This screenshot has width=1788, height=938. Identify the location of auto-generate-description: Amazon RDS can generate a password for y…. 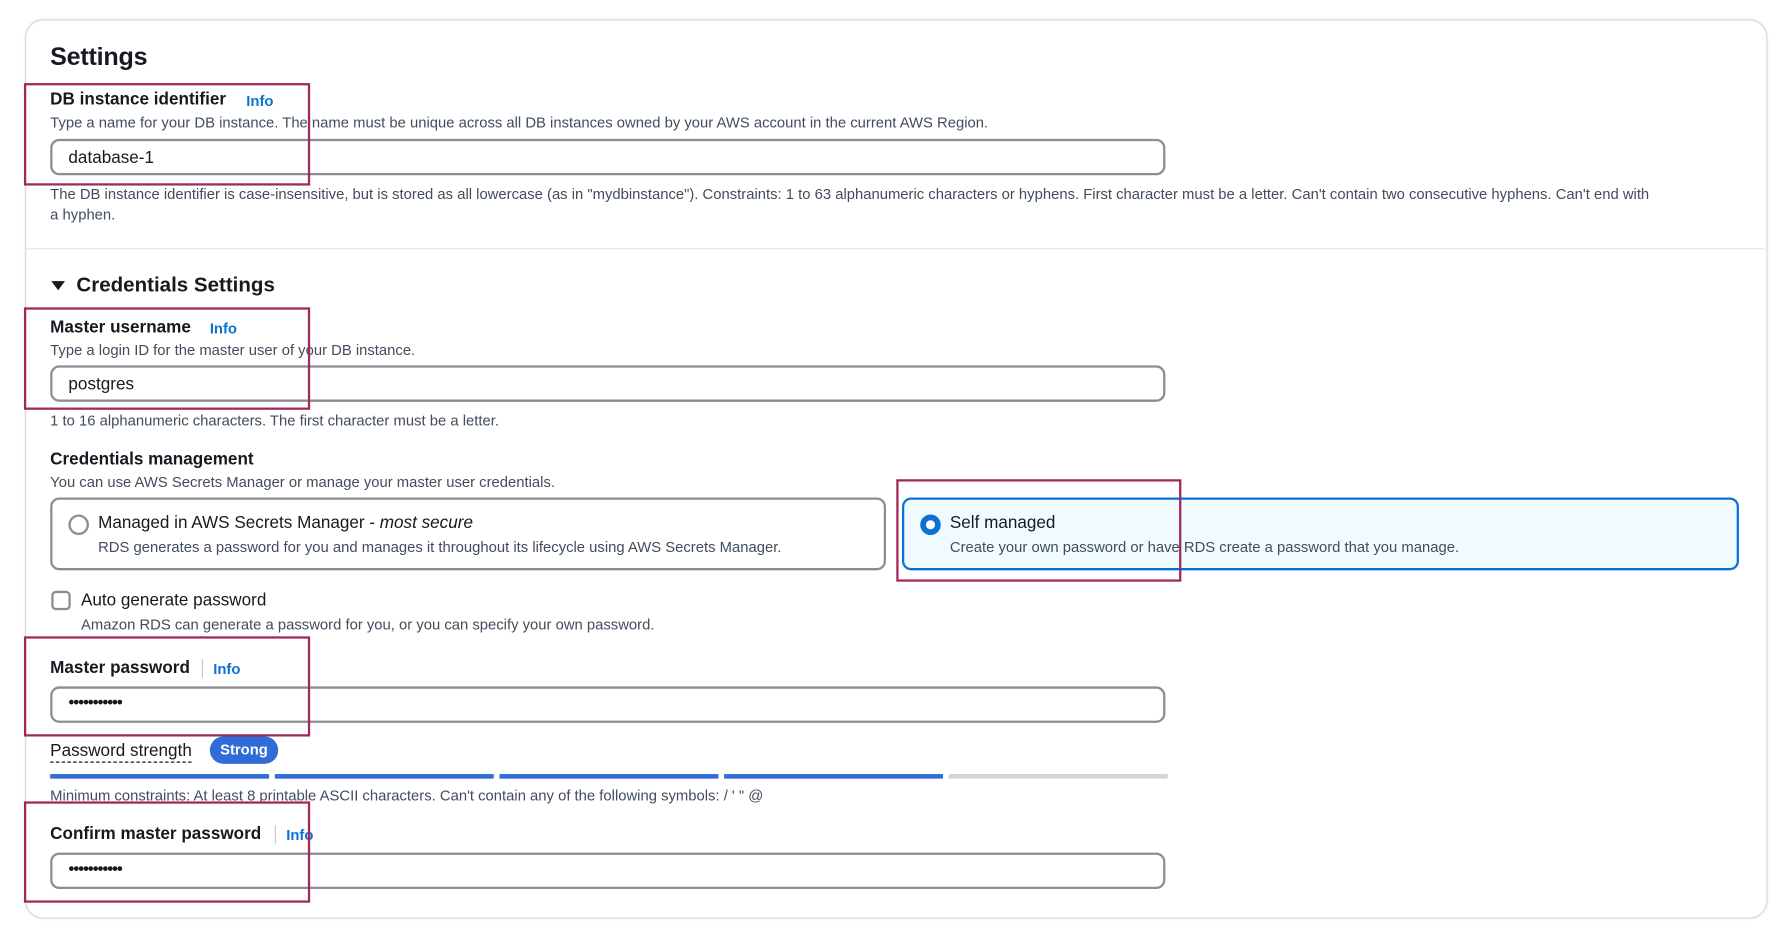
(367, 624).